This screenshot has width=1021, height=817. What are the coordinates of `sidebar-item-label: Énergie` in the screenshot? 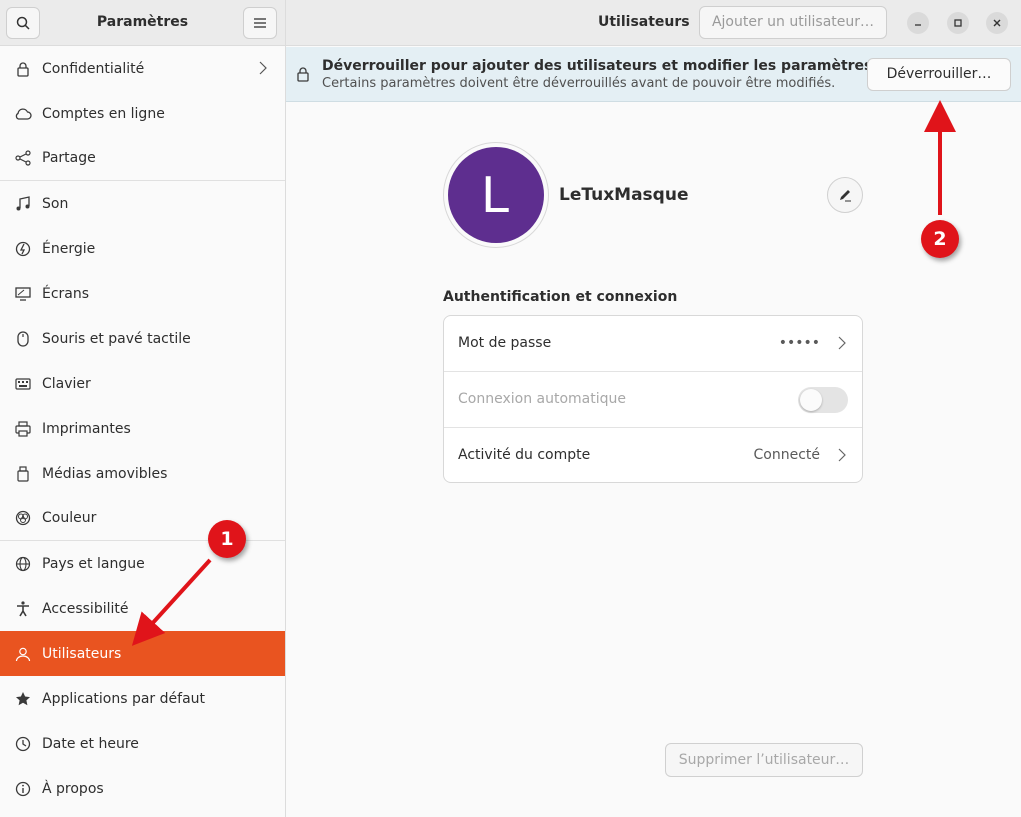 It's located at (69, 248).